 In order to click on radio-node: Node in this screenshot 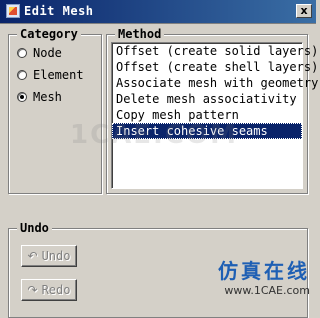, I will do `click(39, 53)`.